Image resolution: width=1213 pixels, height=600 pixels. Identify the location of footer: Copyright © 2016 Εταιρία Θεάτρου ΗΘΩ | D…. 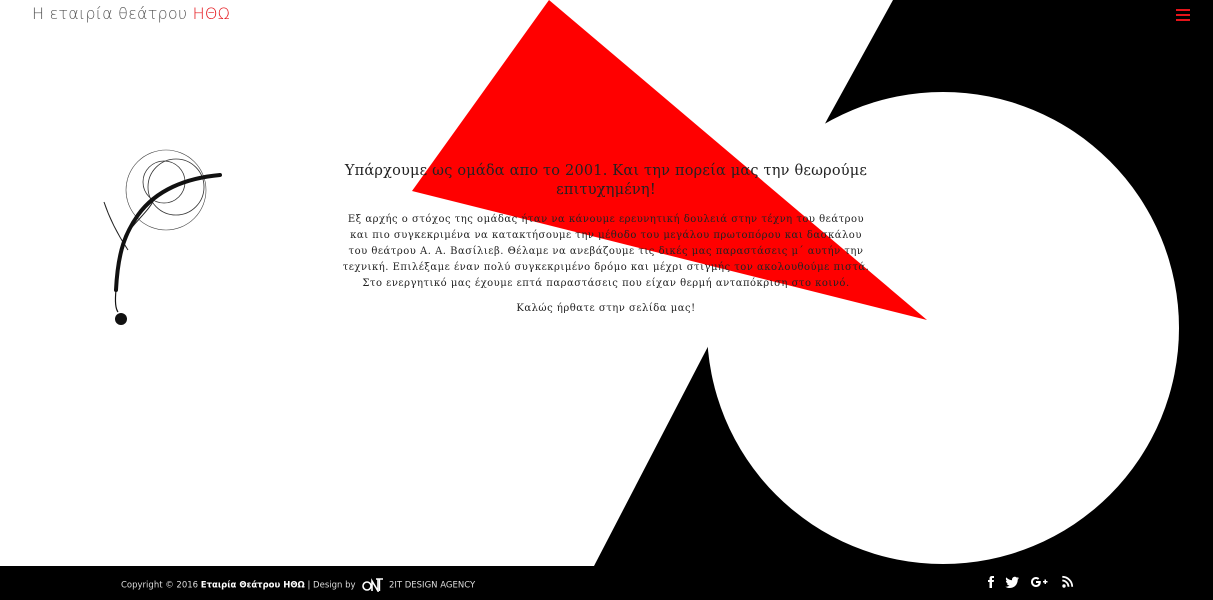
(606, 583).